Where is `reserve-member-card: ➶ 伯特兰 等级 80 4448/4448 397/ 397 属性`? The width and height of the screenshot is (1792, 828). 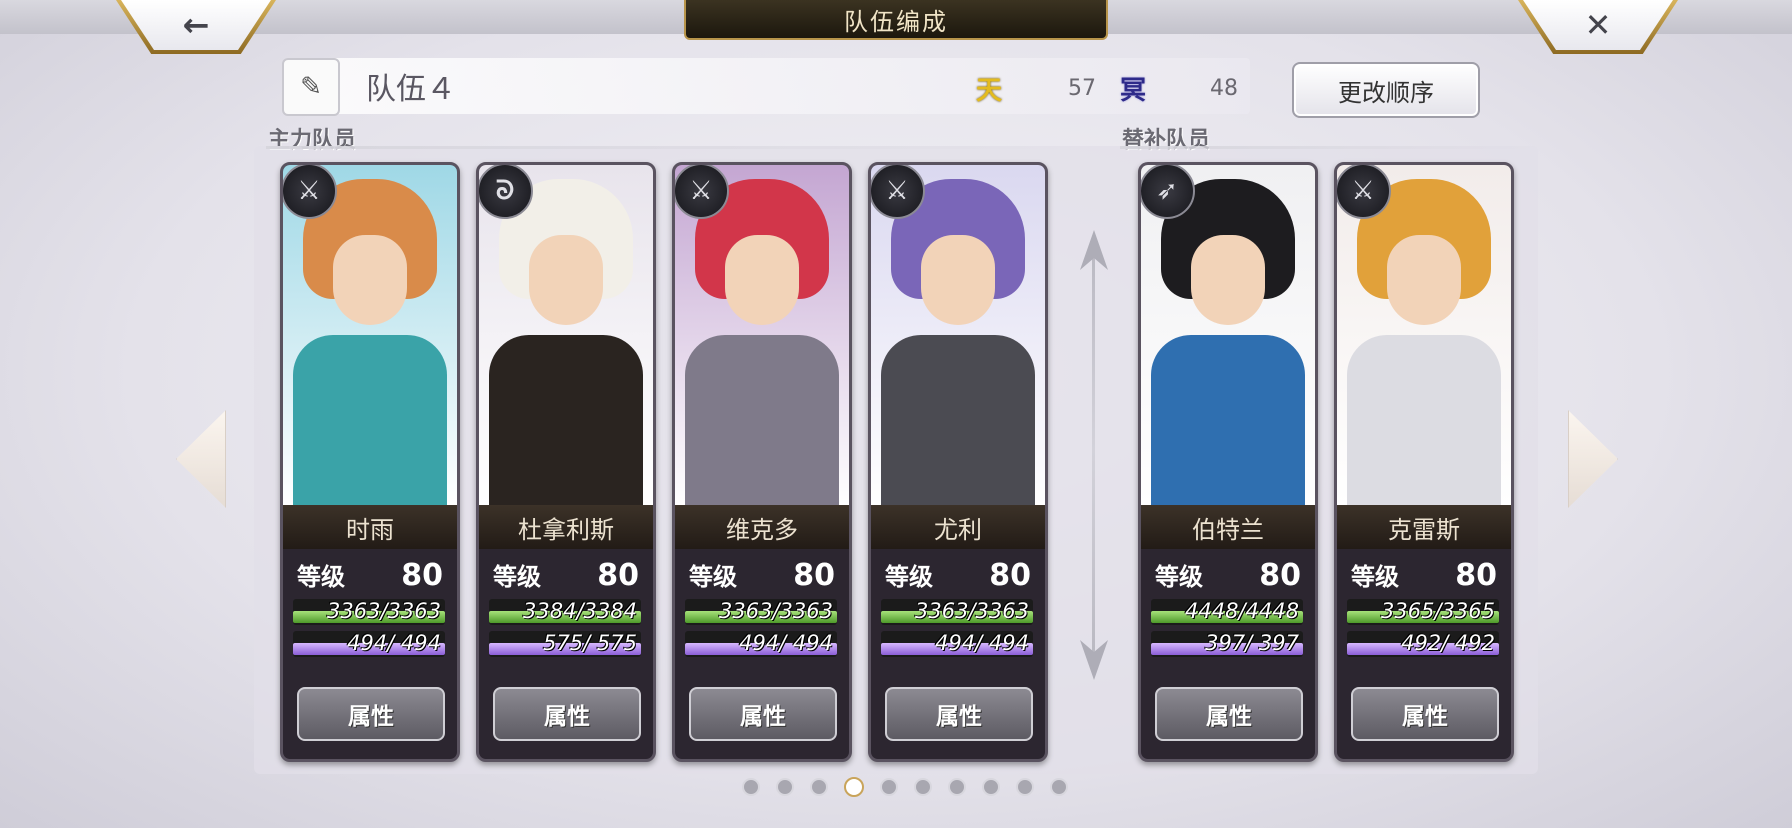 reserve-member-card: ➶ 伯特兰 等级 80 4448/4448 397/ 397 属性 is located at coordinates (1228, 462).